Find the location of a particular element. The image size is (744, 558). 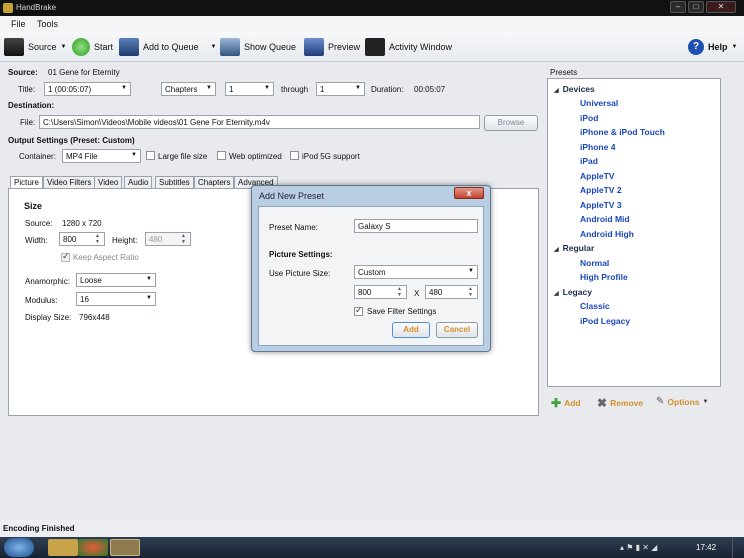

preset-item: iPad is located at coordinates (589, 161).